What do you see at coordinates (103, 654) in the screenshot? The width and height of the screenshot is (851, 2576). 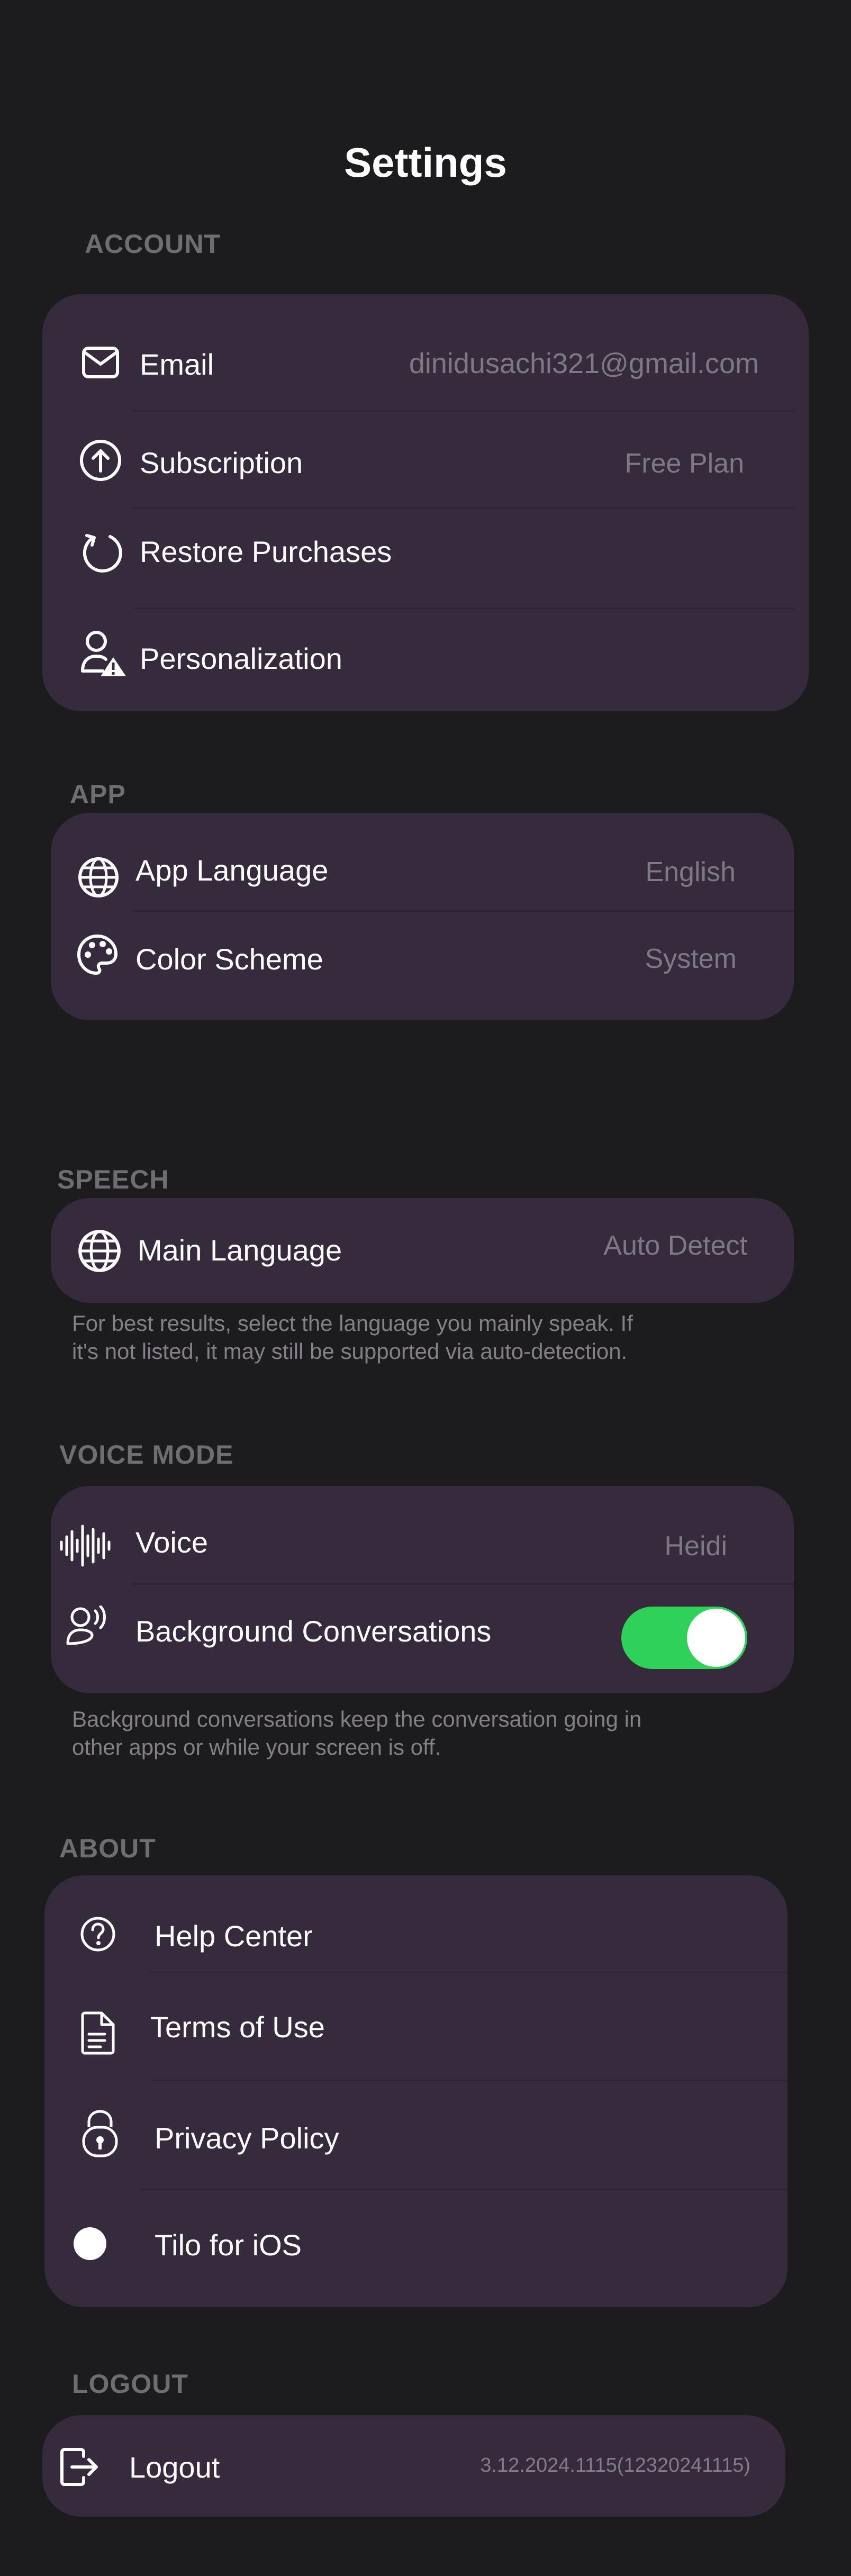 I see `person-warning-icon` at bounding box center [103, 654].